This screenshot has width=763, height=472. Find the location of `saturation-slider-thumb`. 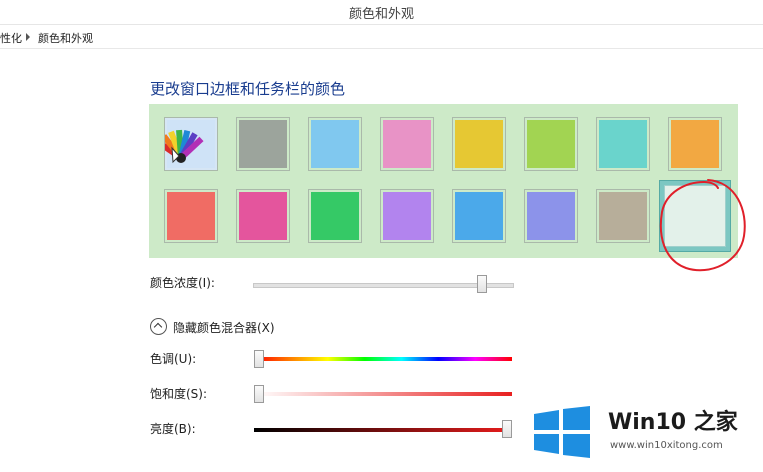

saturation-slider-thumb is located at coordinates (259, 394).